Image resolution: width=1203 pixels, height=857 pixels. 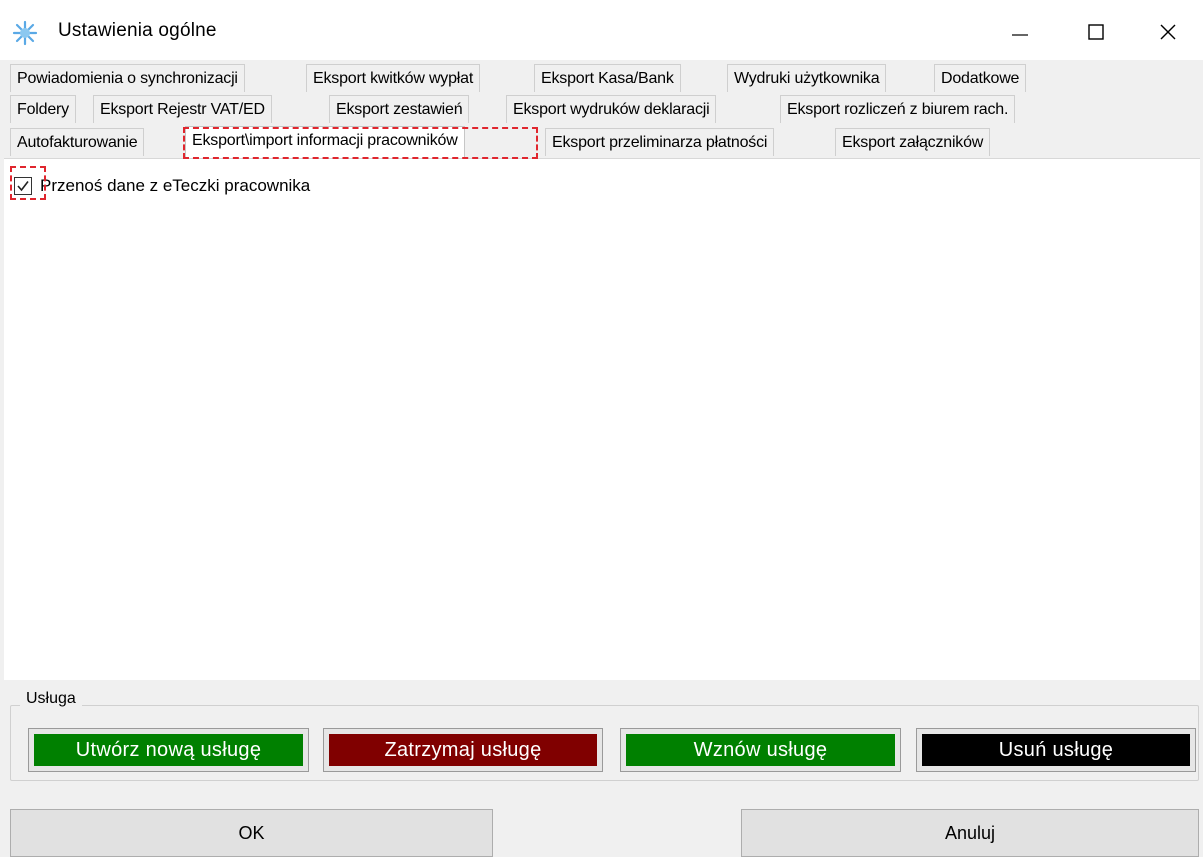 I want to click on tab-dodatkowe: Dodatkowe, so click(x=980, y=78).